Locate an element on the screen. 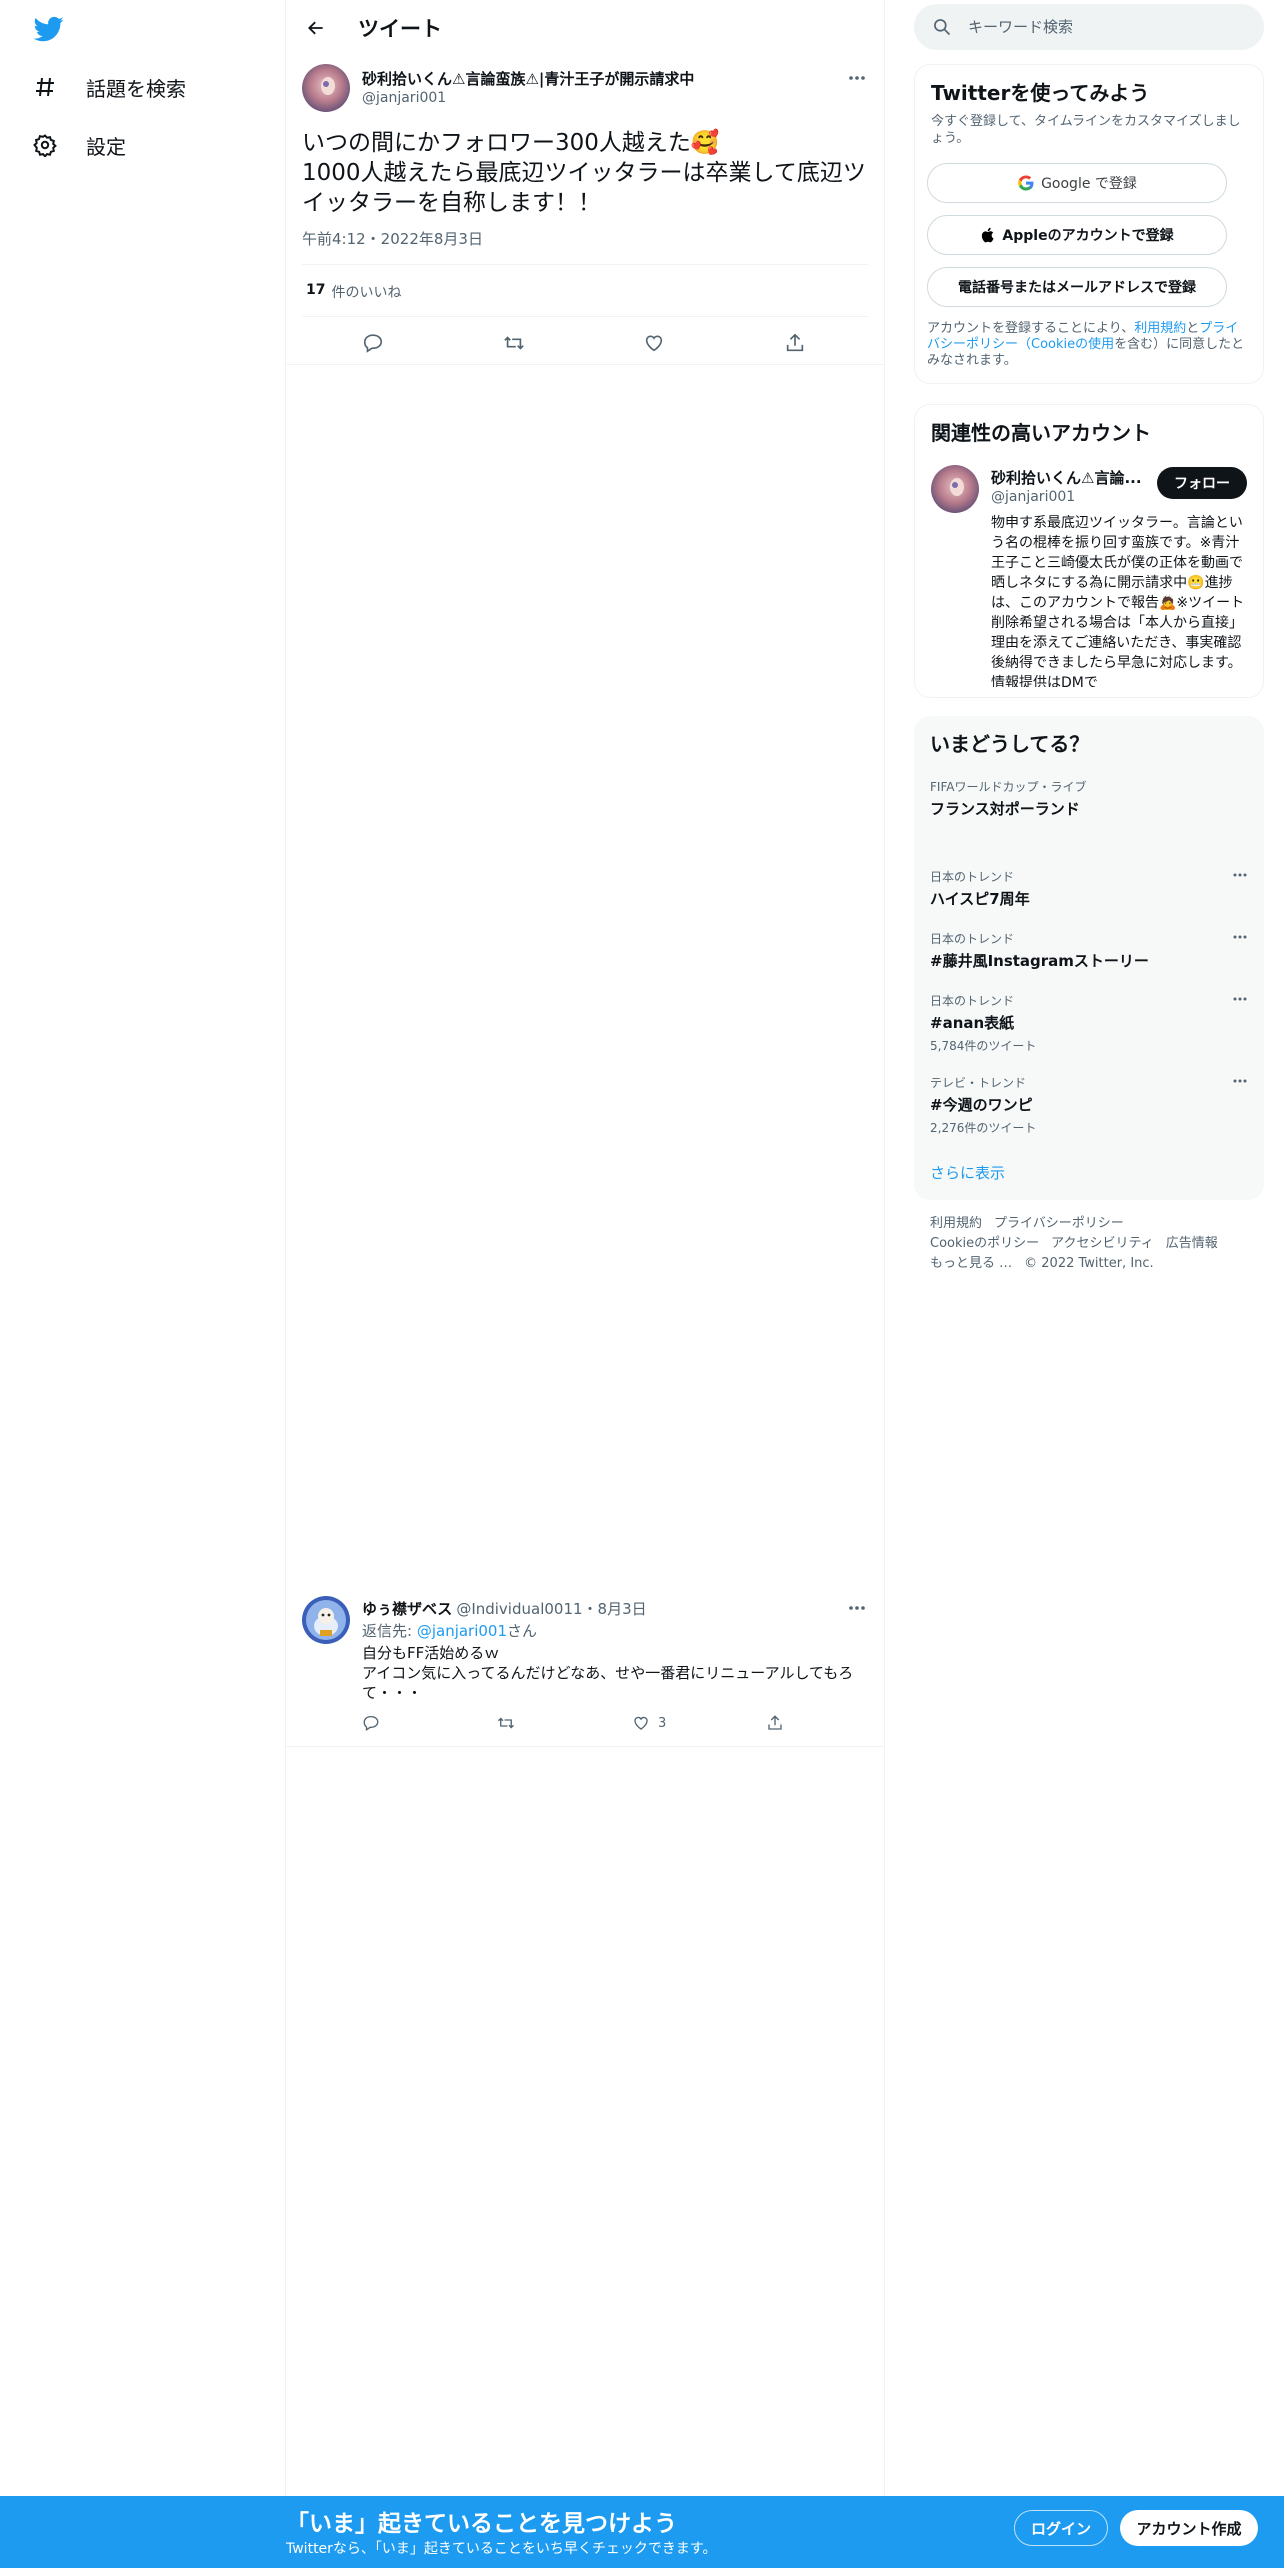 The width and height of the screenshot is (1284, 2568). footer-link: Cookieのポリシー is located at coordinates (984, 1243).